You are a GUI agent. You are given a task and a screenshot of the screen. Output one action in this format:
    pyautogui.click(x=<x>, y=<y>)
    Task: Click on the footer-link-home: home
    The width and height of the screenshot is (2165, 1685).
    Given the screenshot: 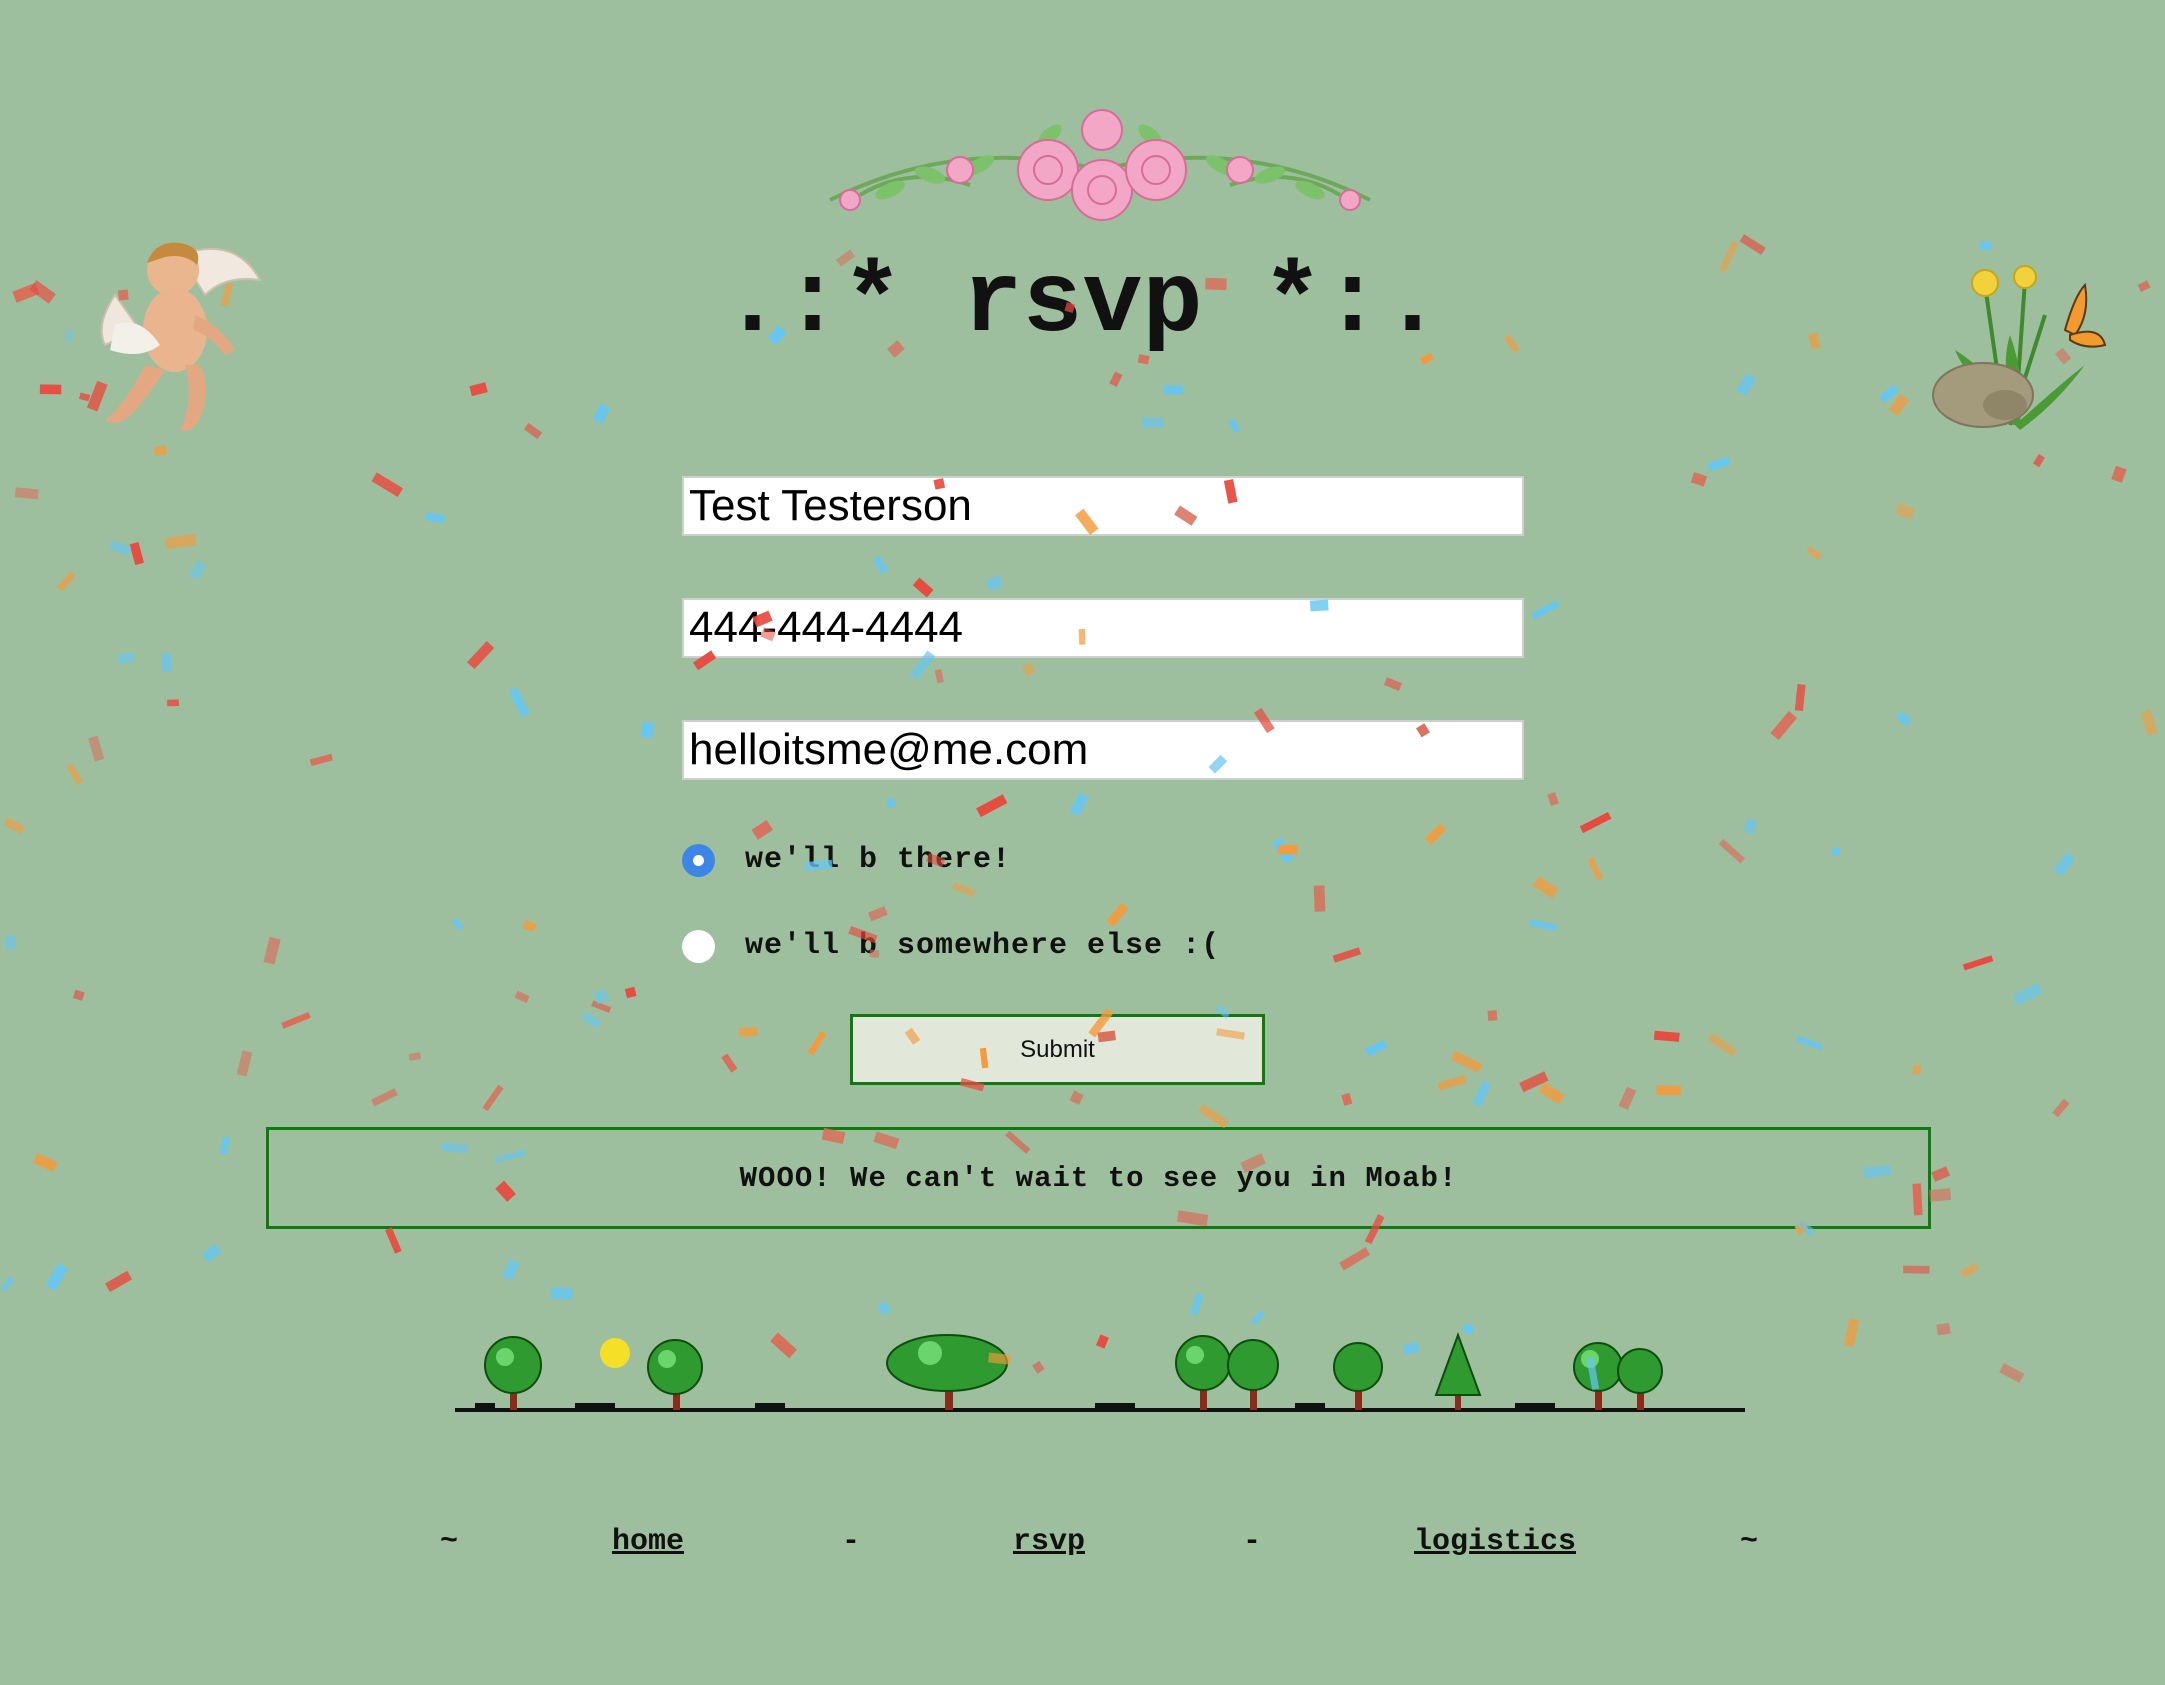 What is the action you would take?
    pyautogui.click(x=648, y=1547)
    